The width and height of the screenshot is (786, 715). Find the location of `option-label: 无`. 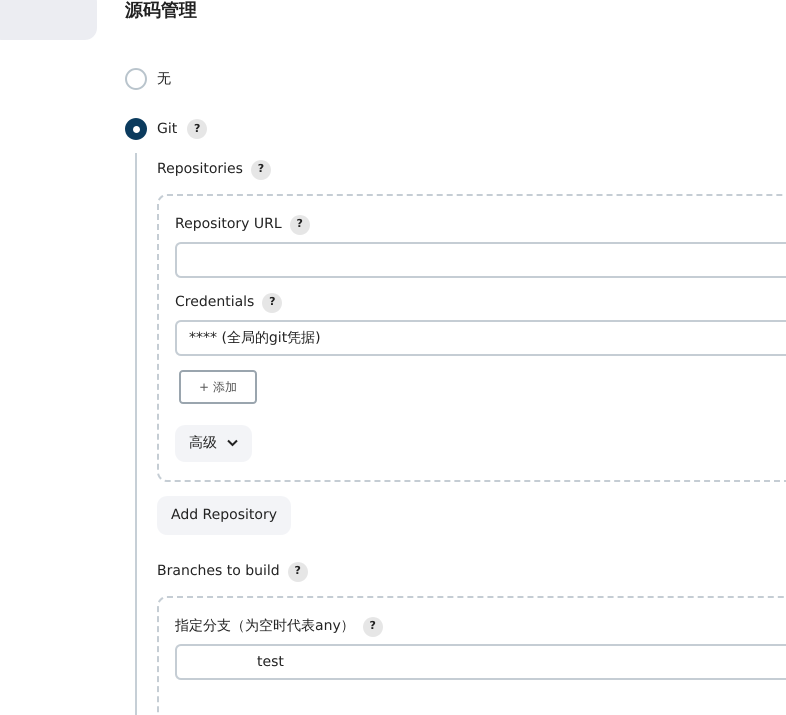

option-label: 无 is located at coordinates (164, 79).